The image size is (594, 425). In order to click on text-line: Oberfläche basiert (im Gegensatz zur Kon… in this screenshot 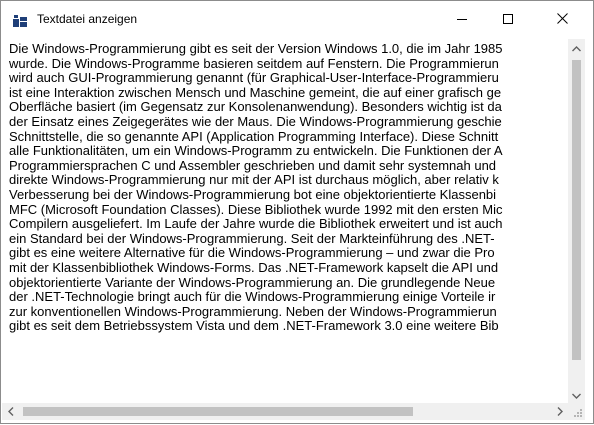, I will do `click(255, 107)`.